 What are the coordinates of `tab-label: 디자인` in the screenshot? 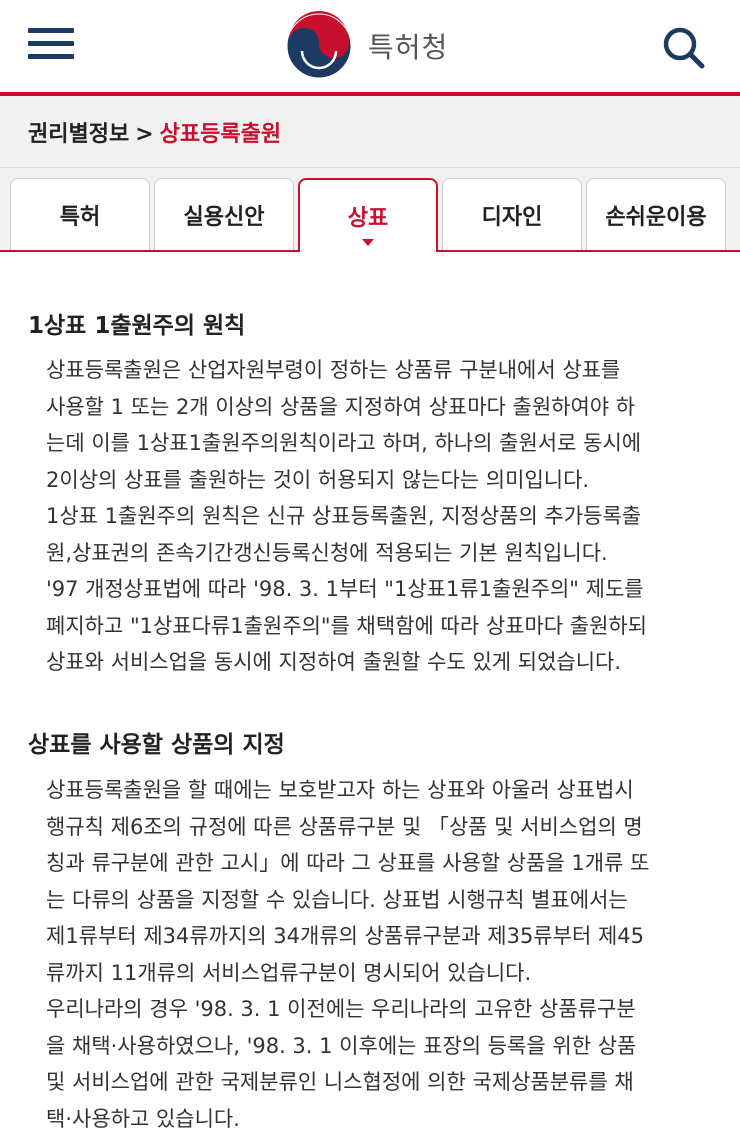 It's located at (512, 215).